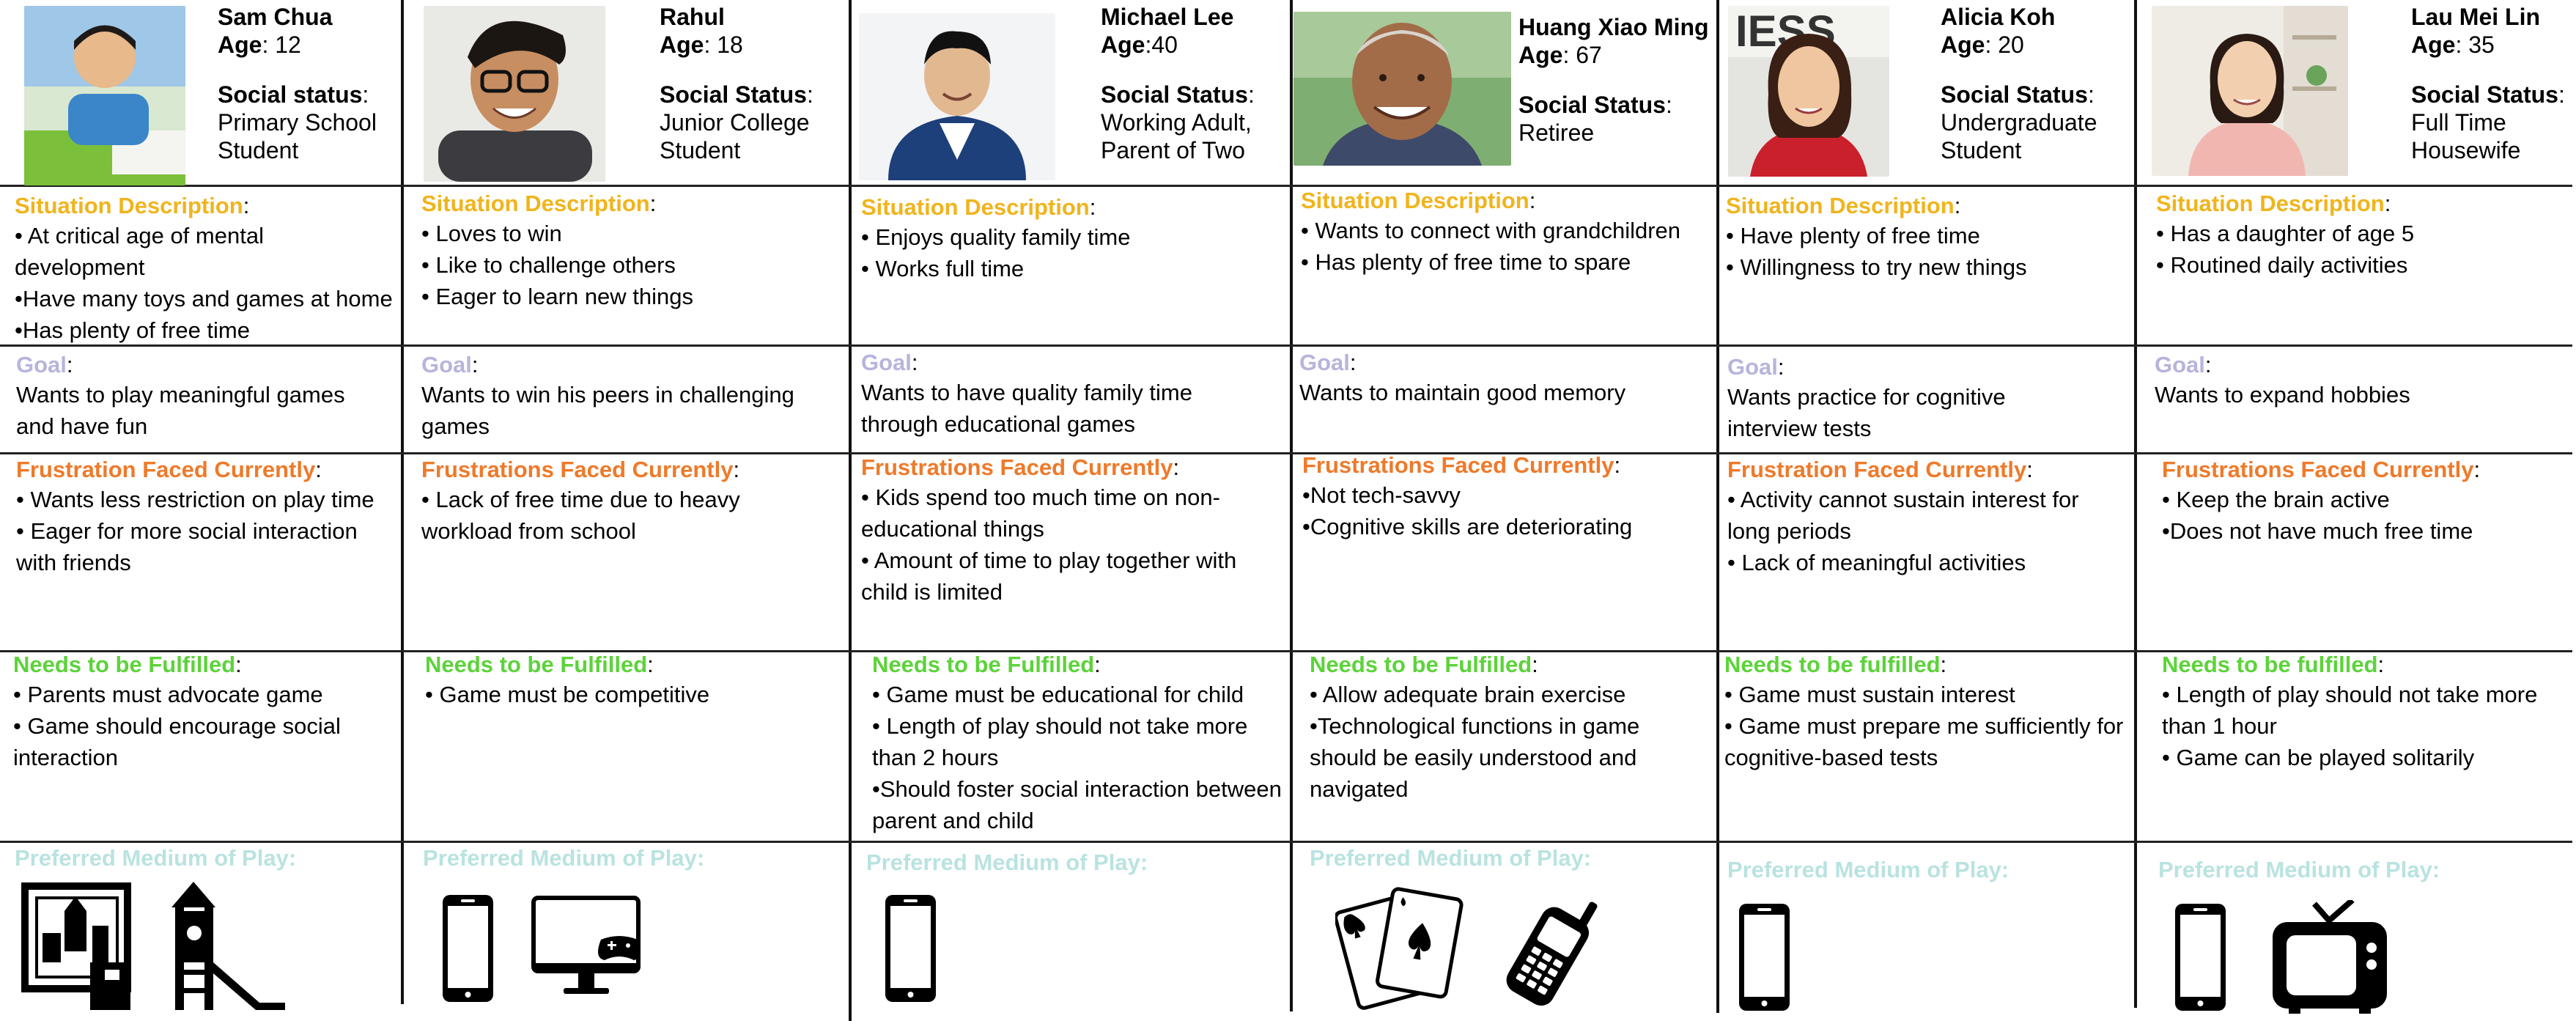  What do you see at coordinates (1876, 267) in the screenshot?
I see `situation-item: • Willingness to try new things` at bounding box center [1876, 267].